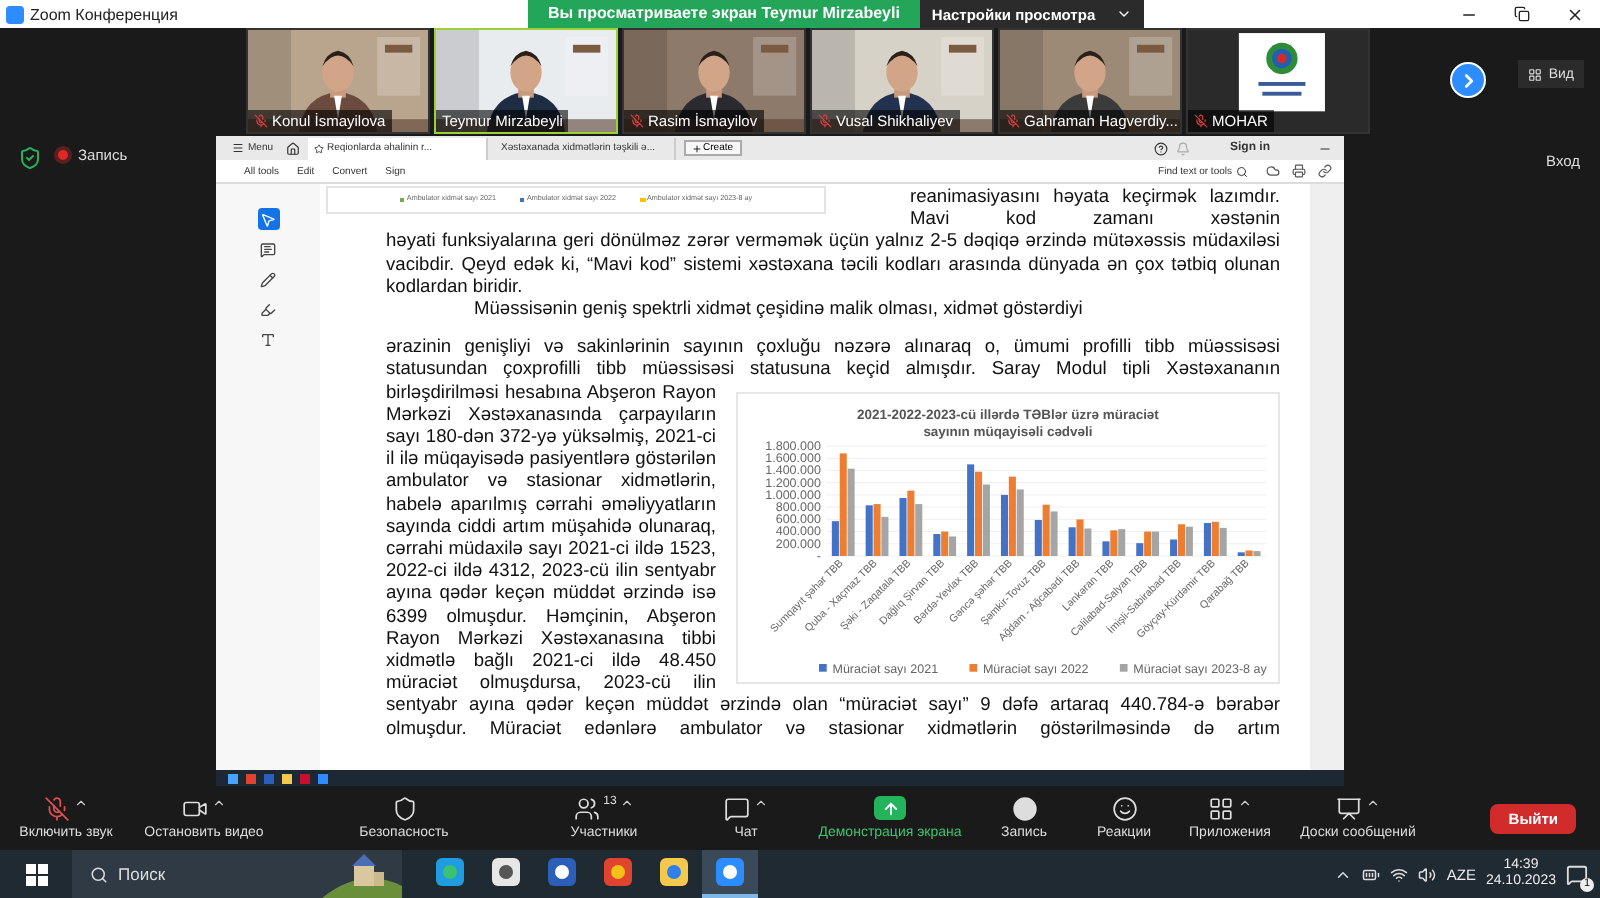  Describe the element at coordinates (696, 148) in the screenshot. I see `plus-icon` at that location.